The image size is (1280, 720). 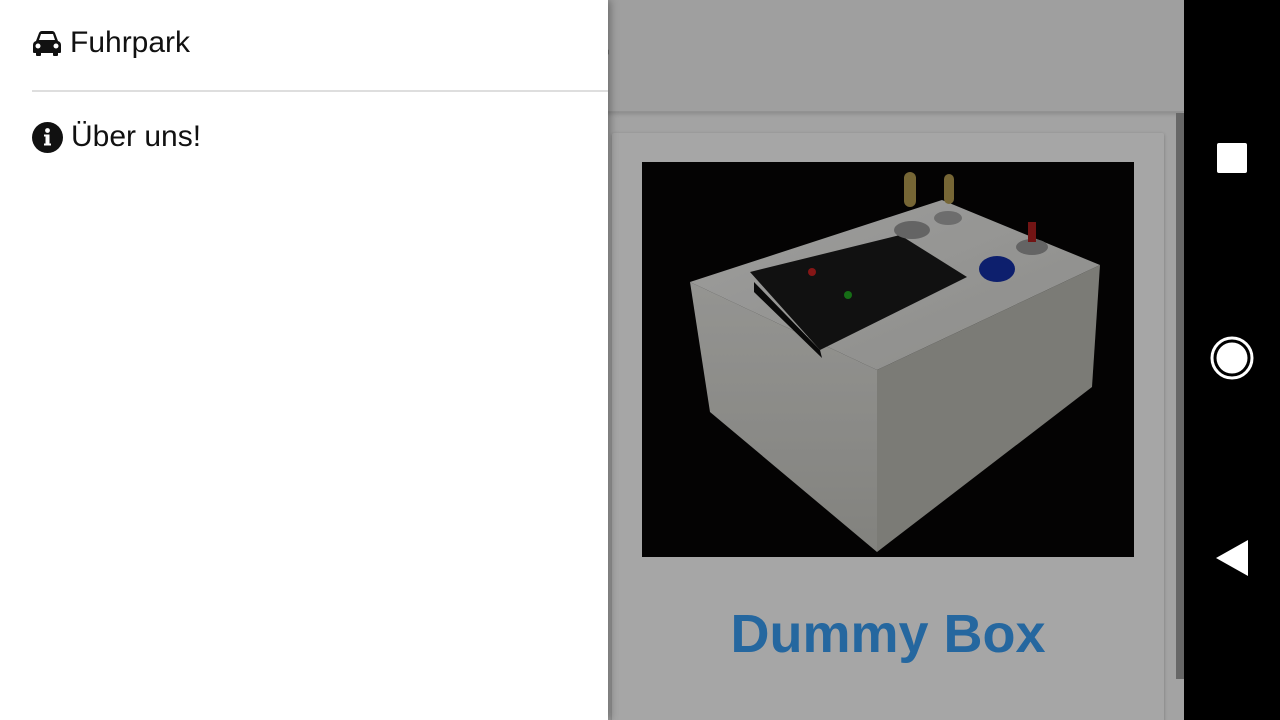 I want to click on back-icon, so click(x=1232, y=560).